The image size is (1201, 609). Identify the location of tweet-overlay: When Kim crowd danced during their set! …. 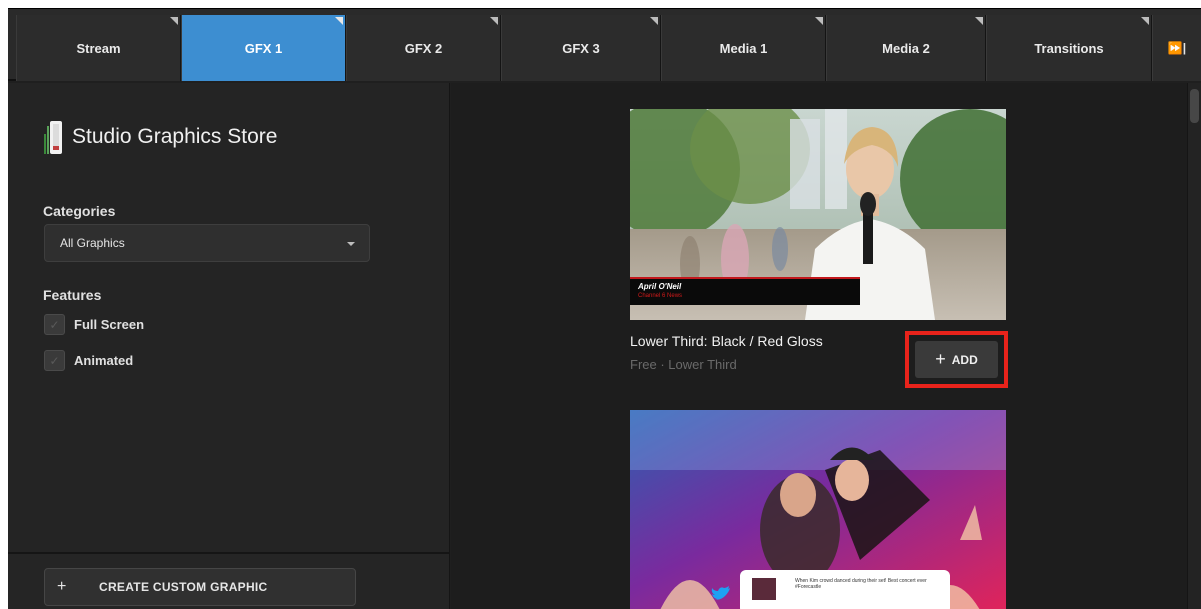
(830, 589).